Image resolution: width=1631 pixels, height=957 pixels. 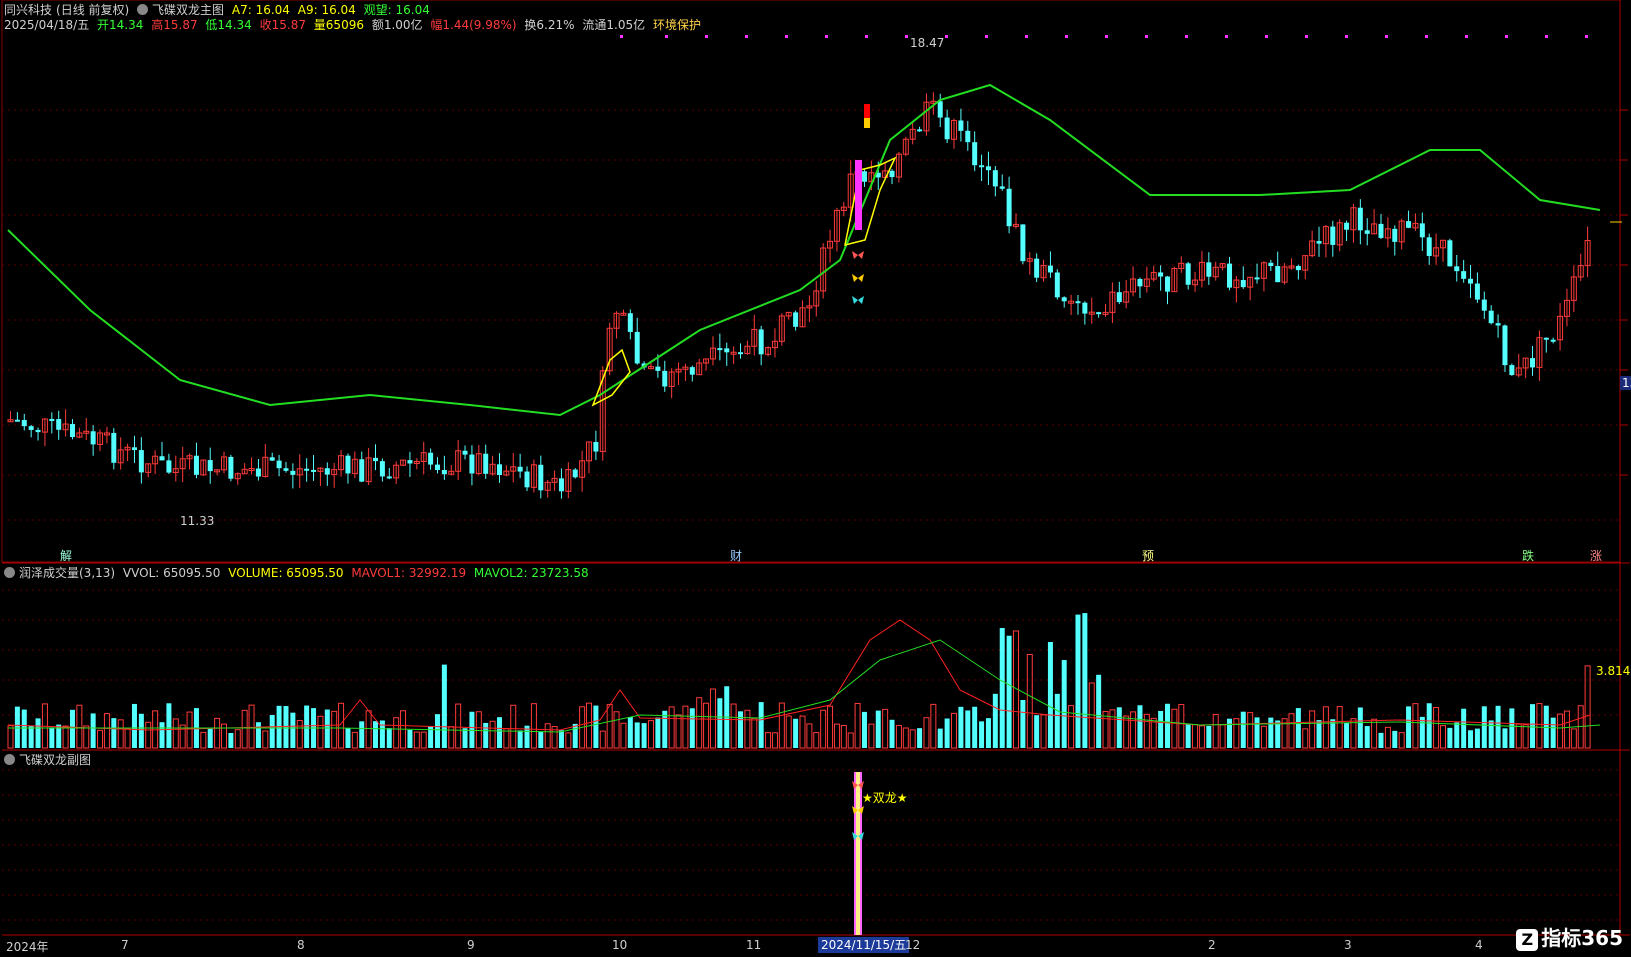 What do you see at coordinates (677, 25) in the screenshot?
I see `quote-sector: 环境保护` at bounding box center [677, 25].